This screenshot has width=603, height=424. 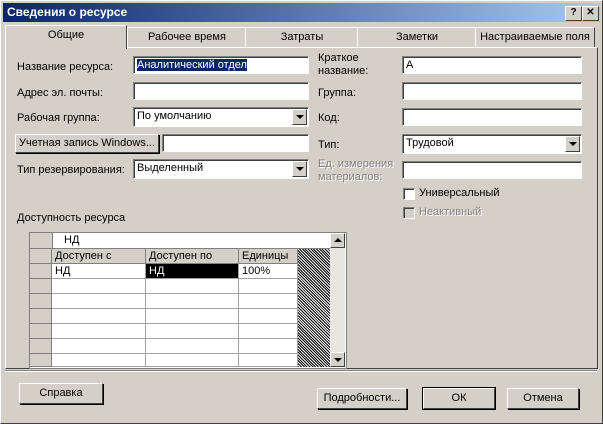 I want to click on grid-edit-bar: НД, so click(x=180, y=241).